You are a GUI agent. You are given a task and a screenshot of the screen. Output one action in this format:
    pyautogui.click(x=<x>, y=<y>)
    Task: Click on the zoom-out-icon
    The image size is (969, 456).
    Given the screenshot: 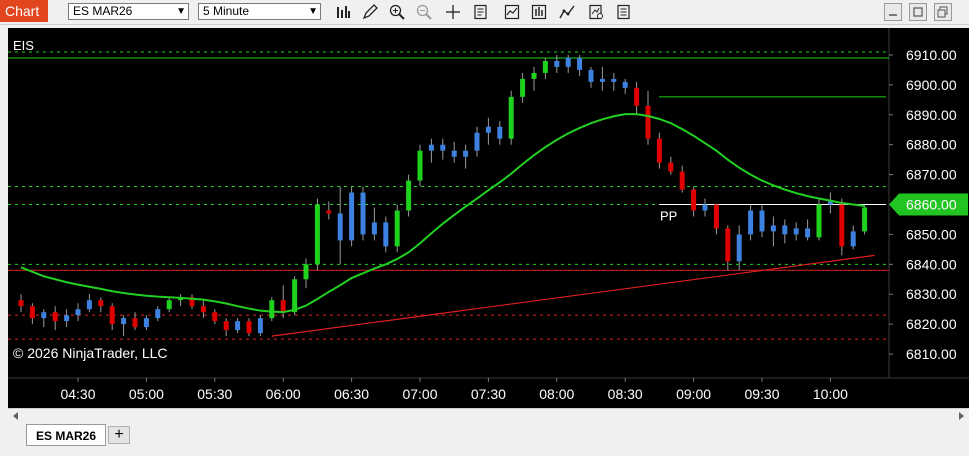 What is the action you would take?
    pyautogui.click(x=424, y=12)
    